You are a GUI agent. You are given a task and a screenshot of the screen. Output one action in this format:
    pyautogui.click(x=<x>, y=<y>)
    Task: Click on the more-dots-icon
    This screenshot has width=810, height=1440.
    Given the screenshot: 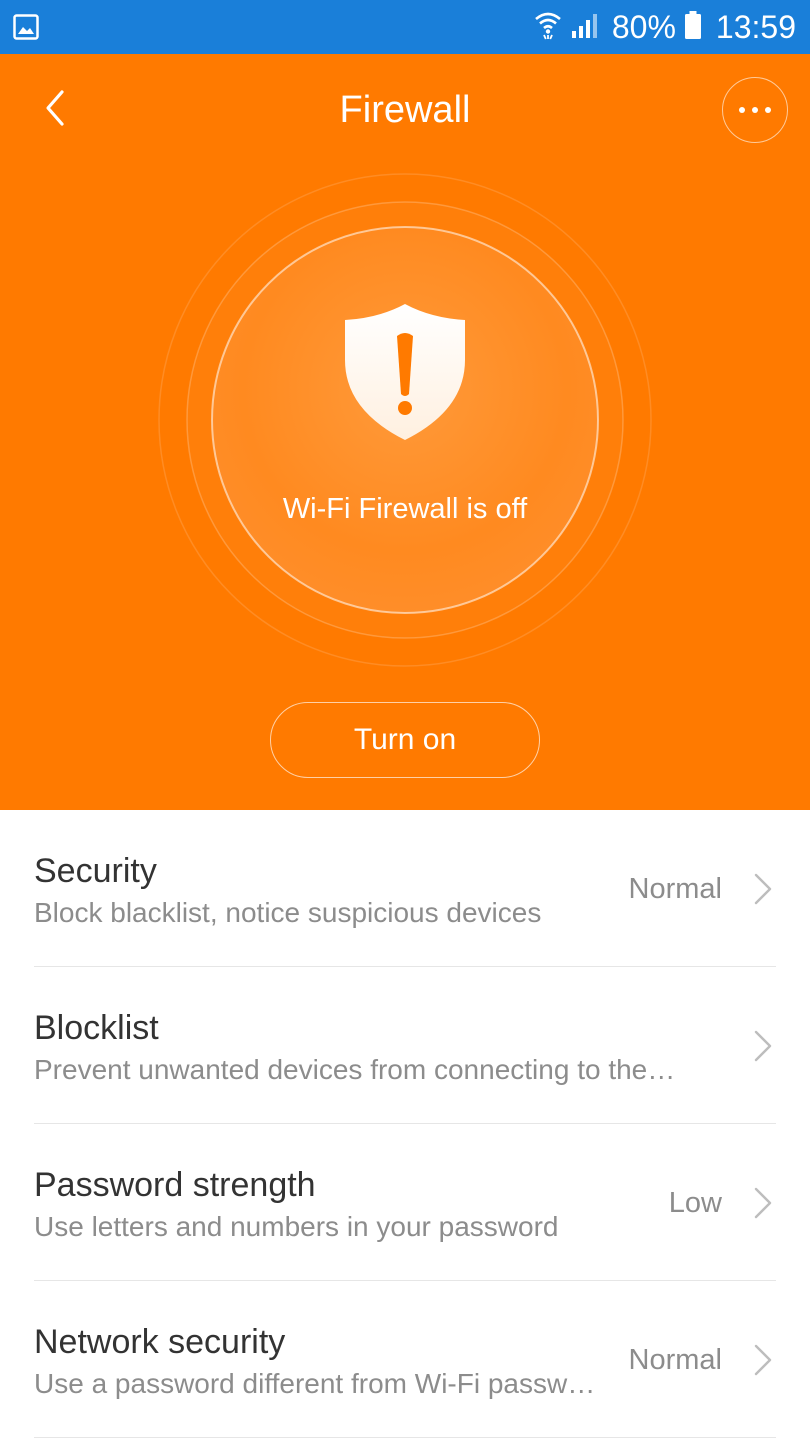 What is the action you would take?
    pyautogui.click(x=755, y=110)
    